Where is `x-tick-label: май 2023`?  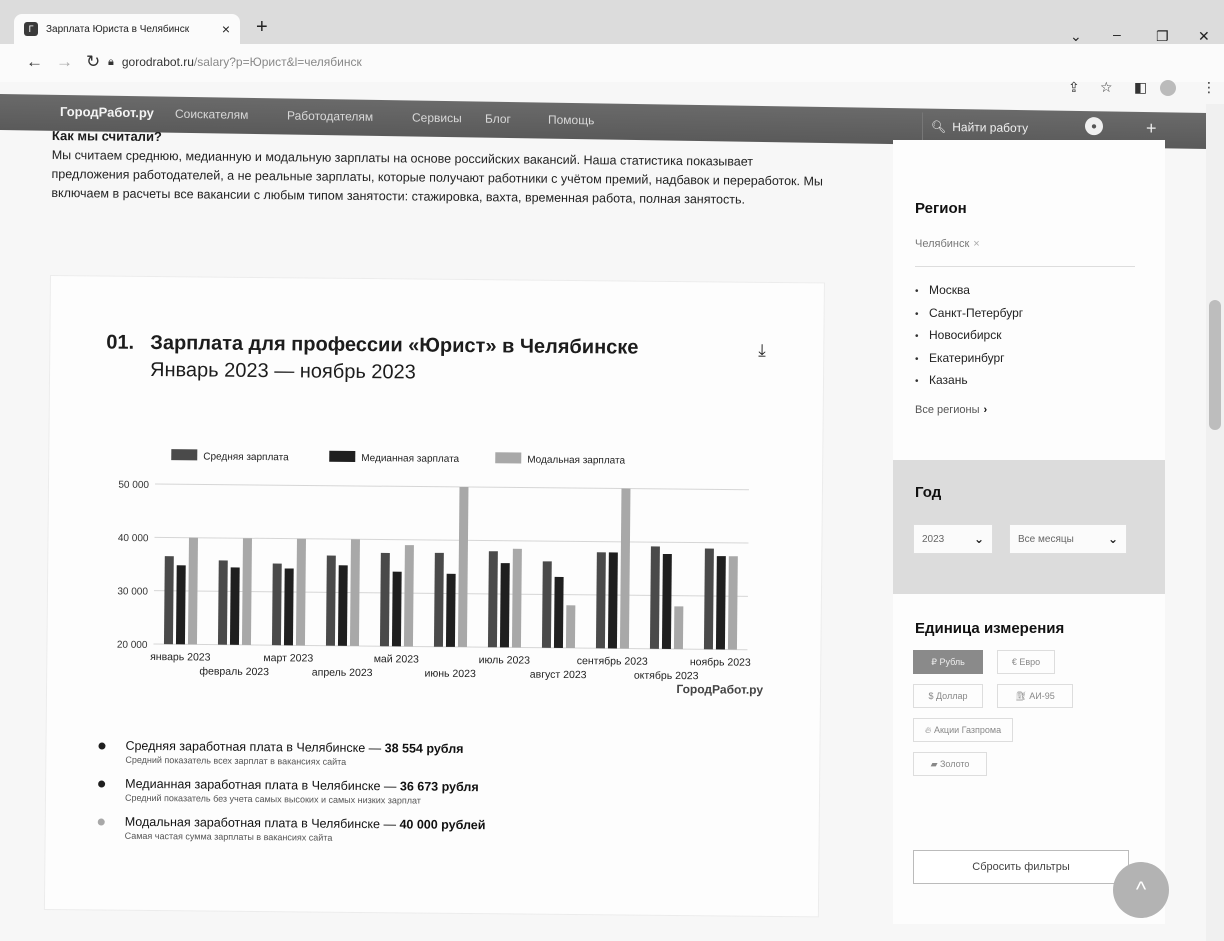 x-tick-label: май 2023 is located at coordinates (396, 659).